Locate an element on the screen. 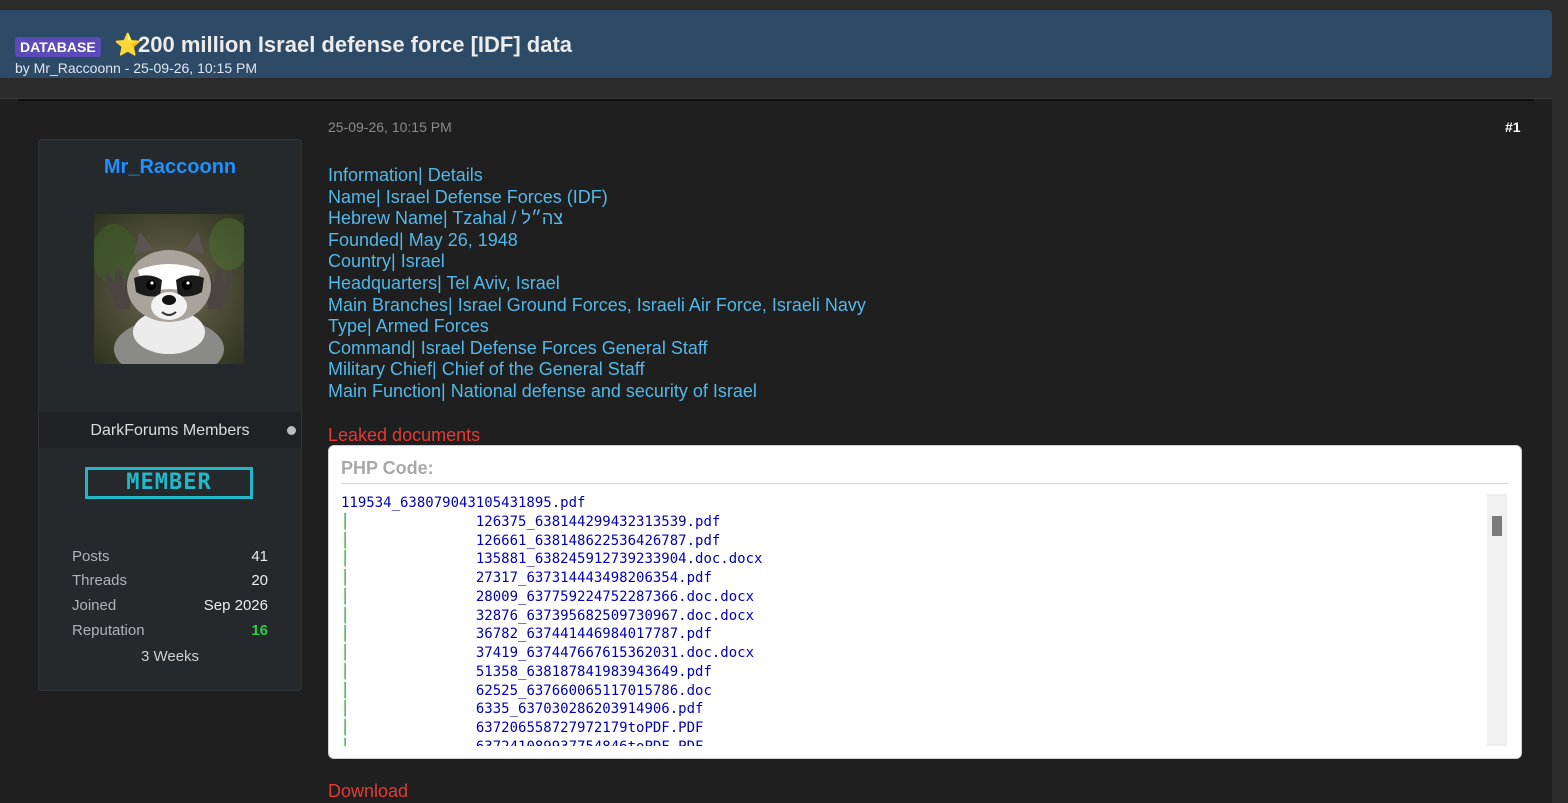  file-name: 62525_637660065117015786.doc is located at coordinates (593, 690).